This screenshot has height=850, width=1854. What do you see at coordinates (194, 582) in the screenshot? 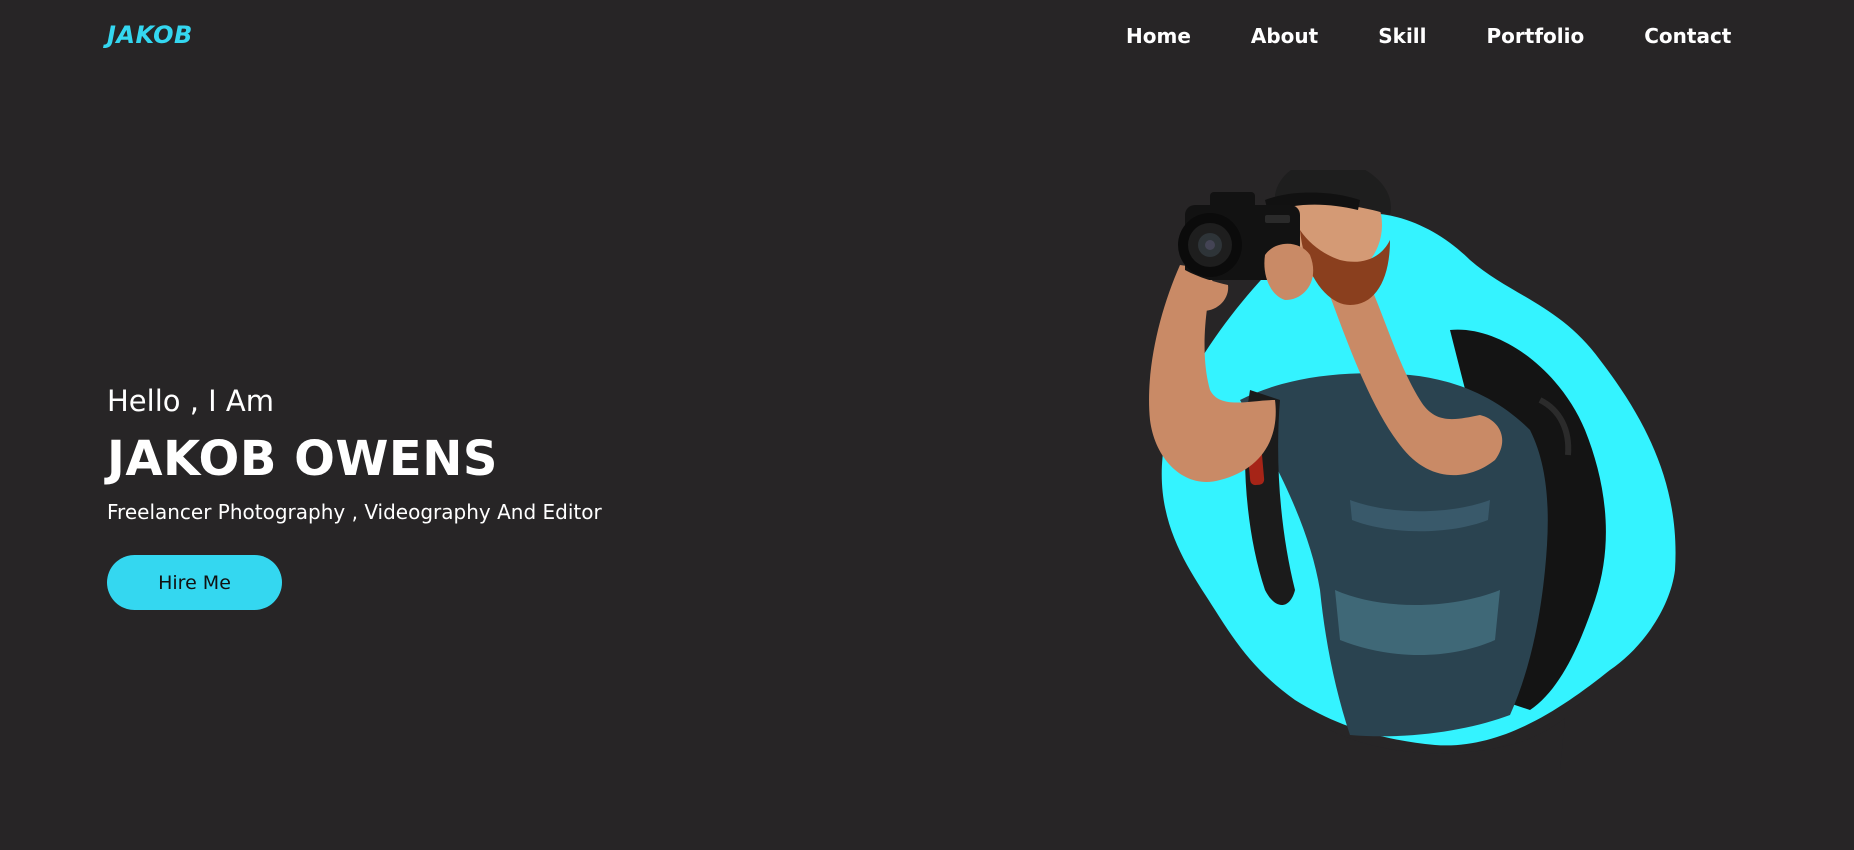
I see `hire-me-button: Hire Me` at bounding box center [194, 582].